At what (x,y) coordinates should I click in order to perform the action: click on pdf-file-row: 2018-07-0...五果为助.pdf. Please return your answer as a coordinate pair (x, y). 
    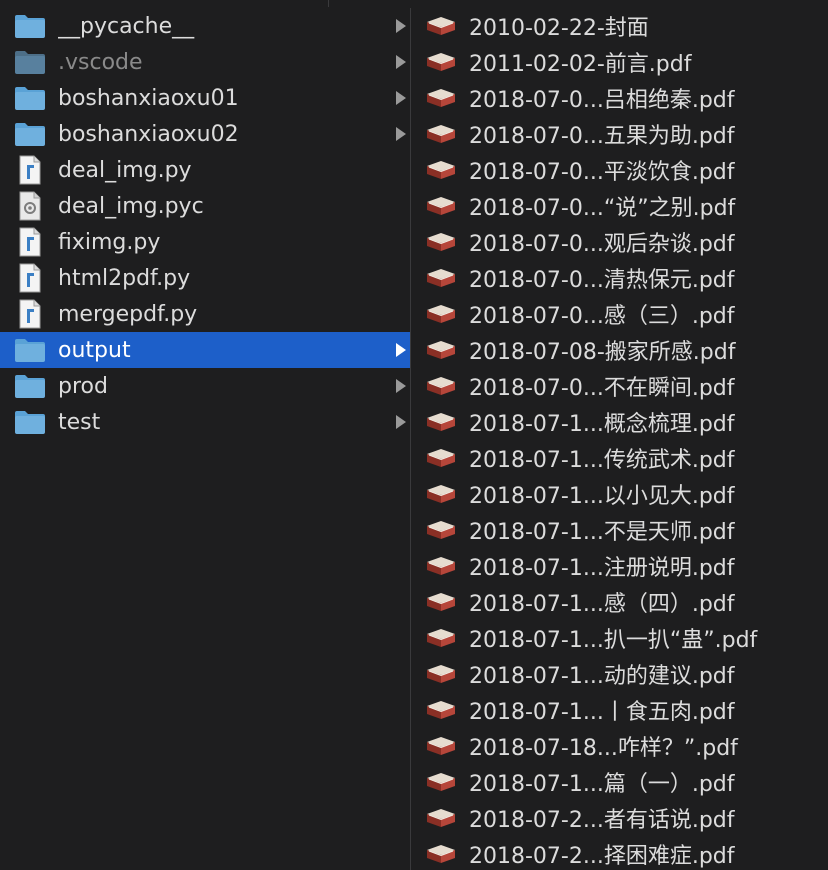
    Looking at the image, I should click on (619, 134).